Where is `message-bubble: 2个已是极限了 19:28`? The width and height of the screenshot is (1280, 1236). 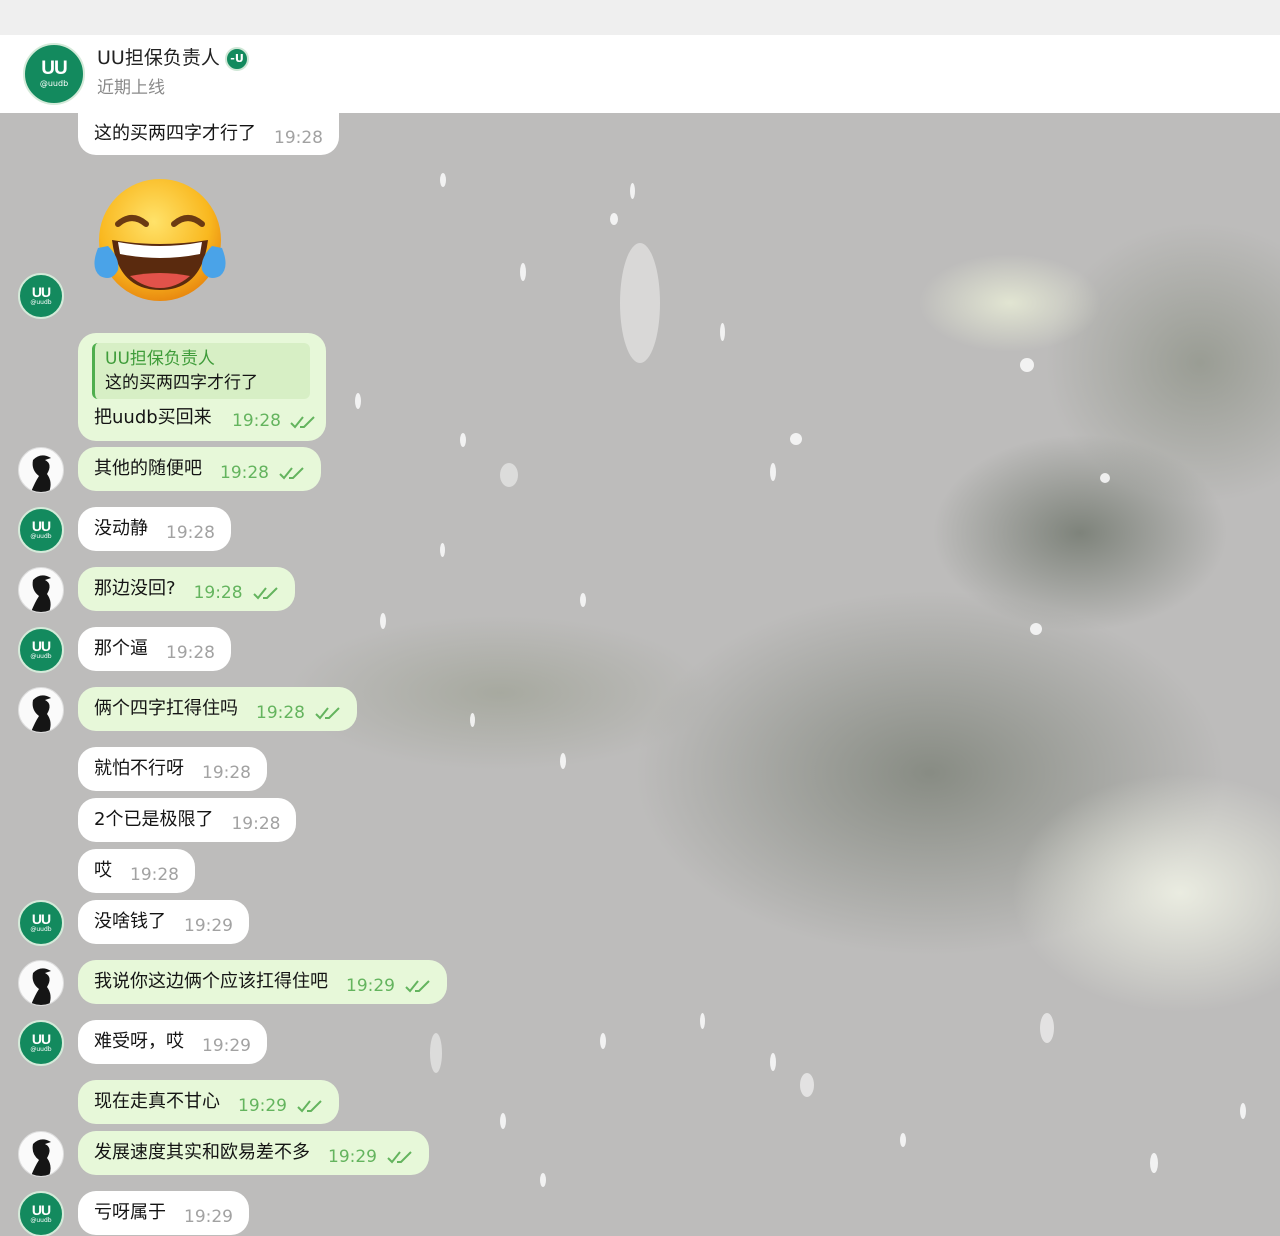
message-bubble: 2个已是极限了 19:28 is located at coordinates (187, 820).